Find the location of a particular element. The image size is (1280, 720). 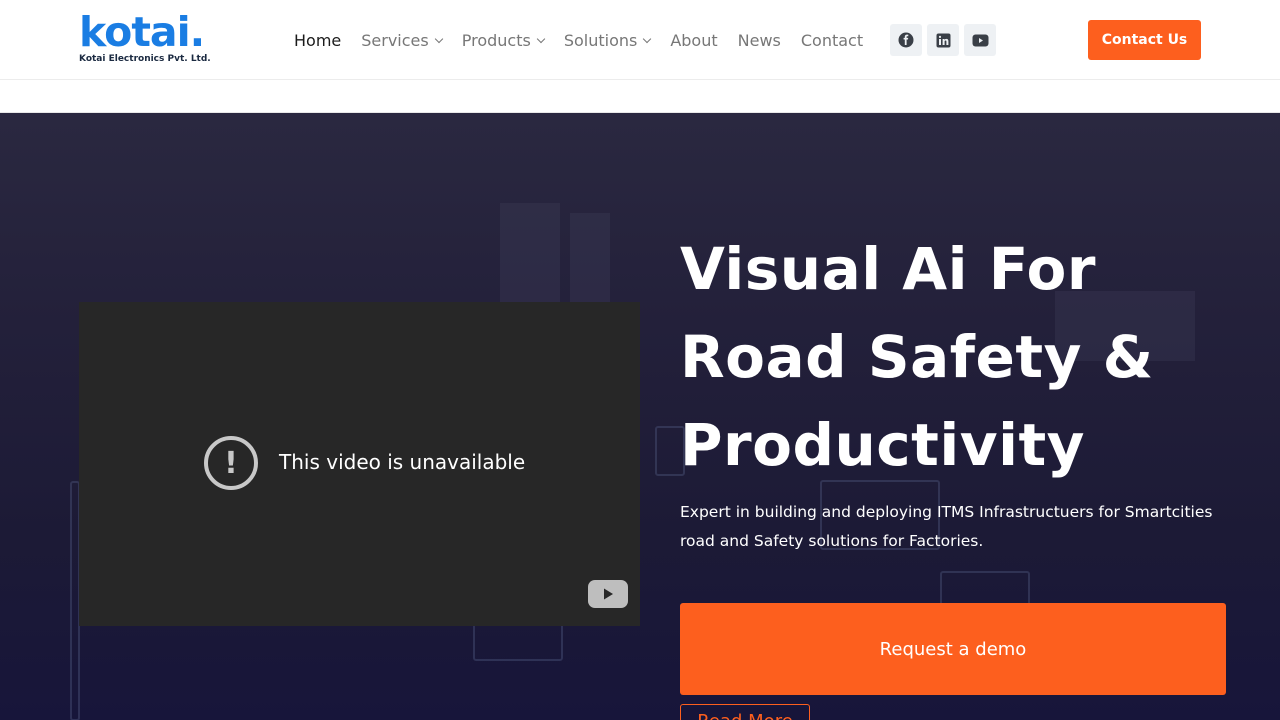

nav-label: About is located at coordinates (694, 40).